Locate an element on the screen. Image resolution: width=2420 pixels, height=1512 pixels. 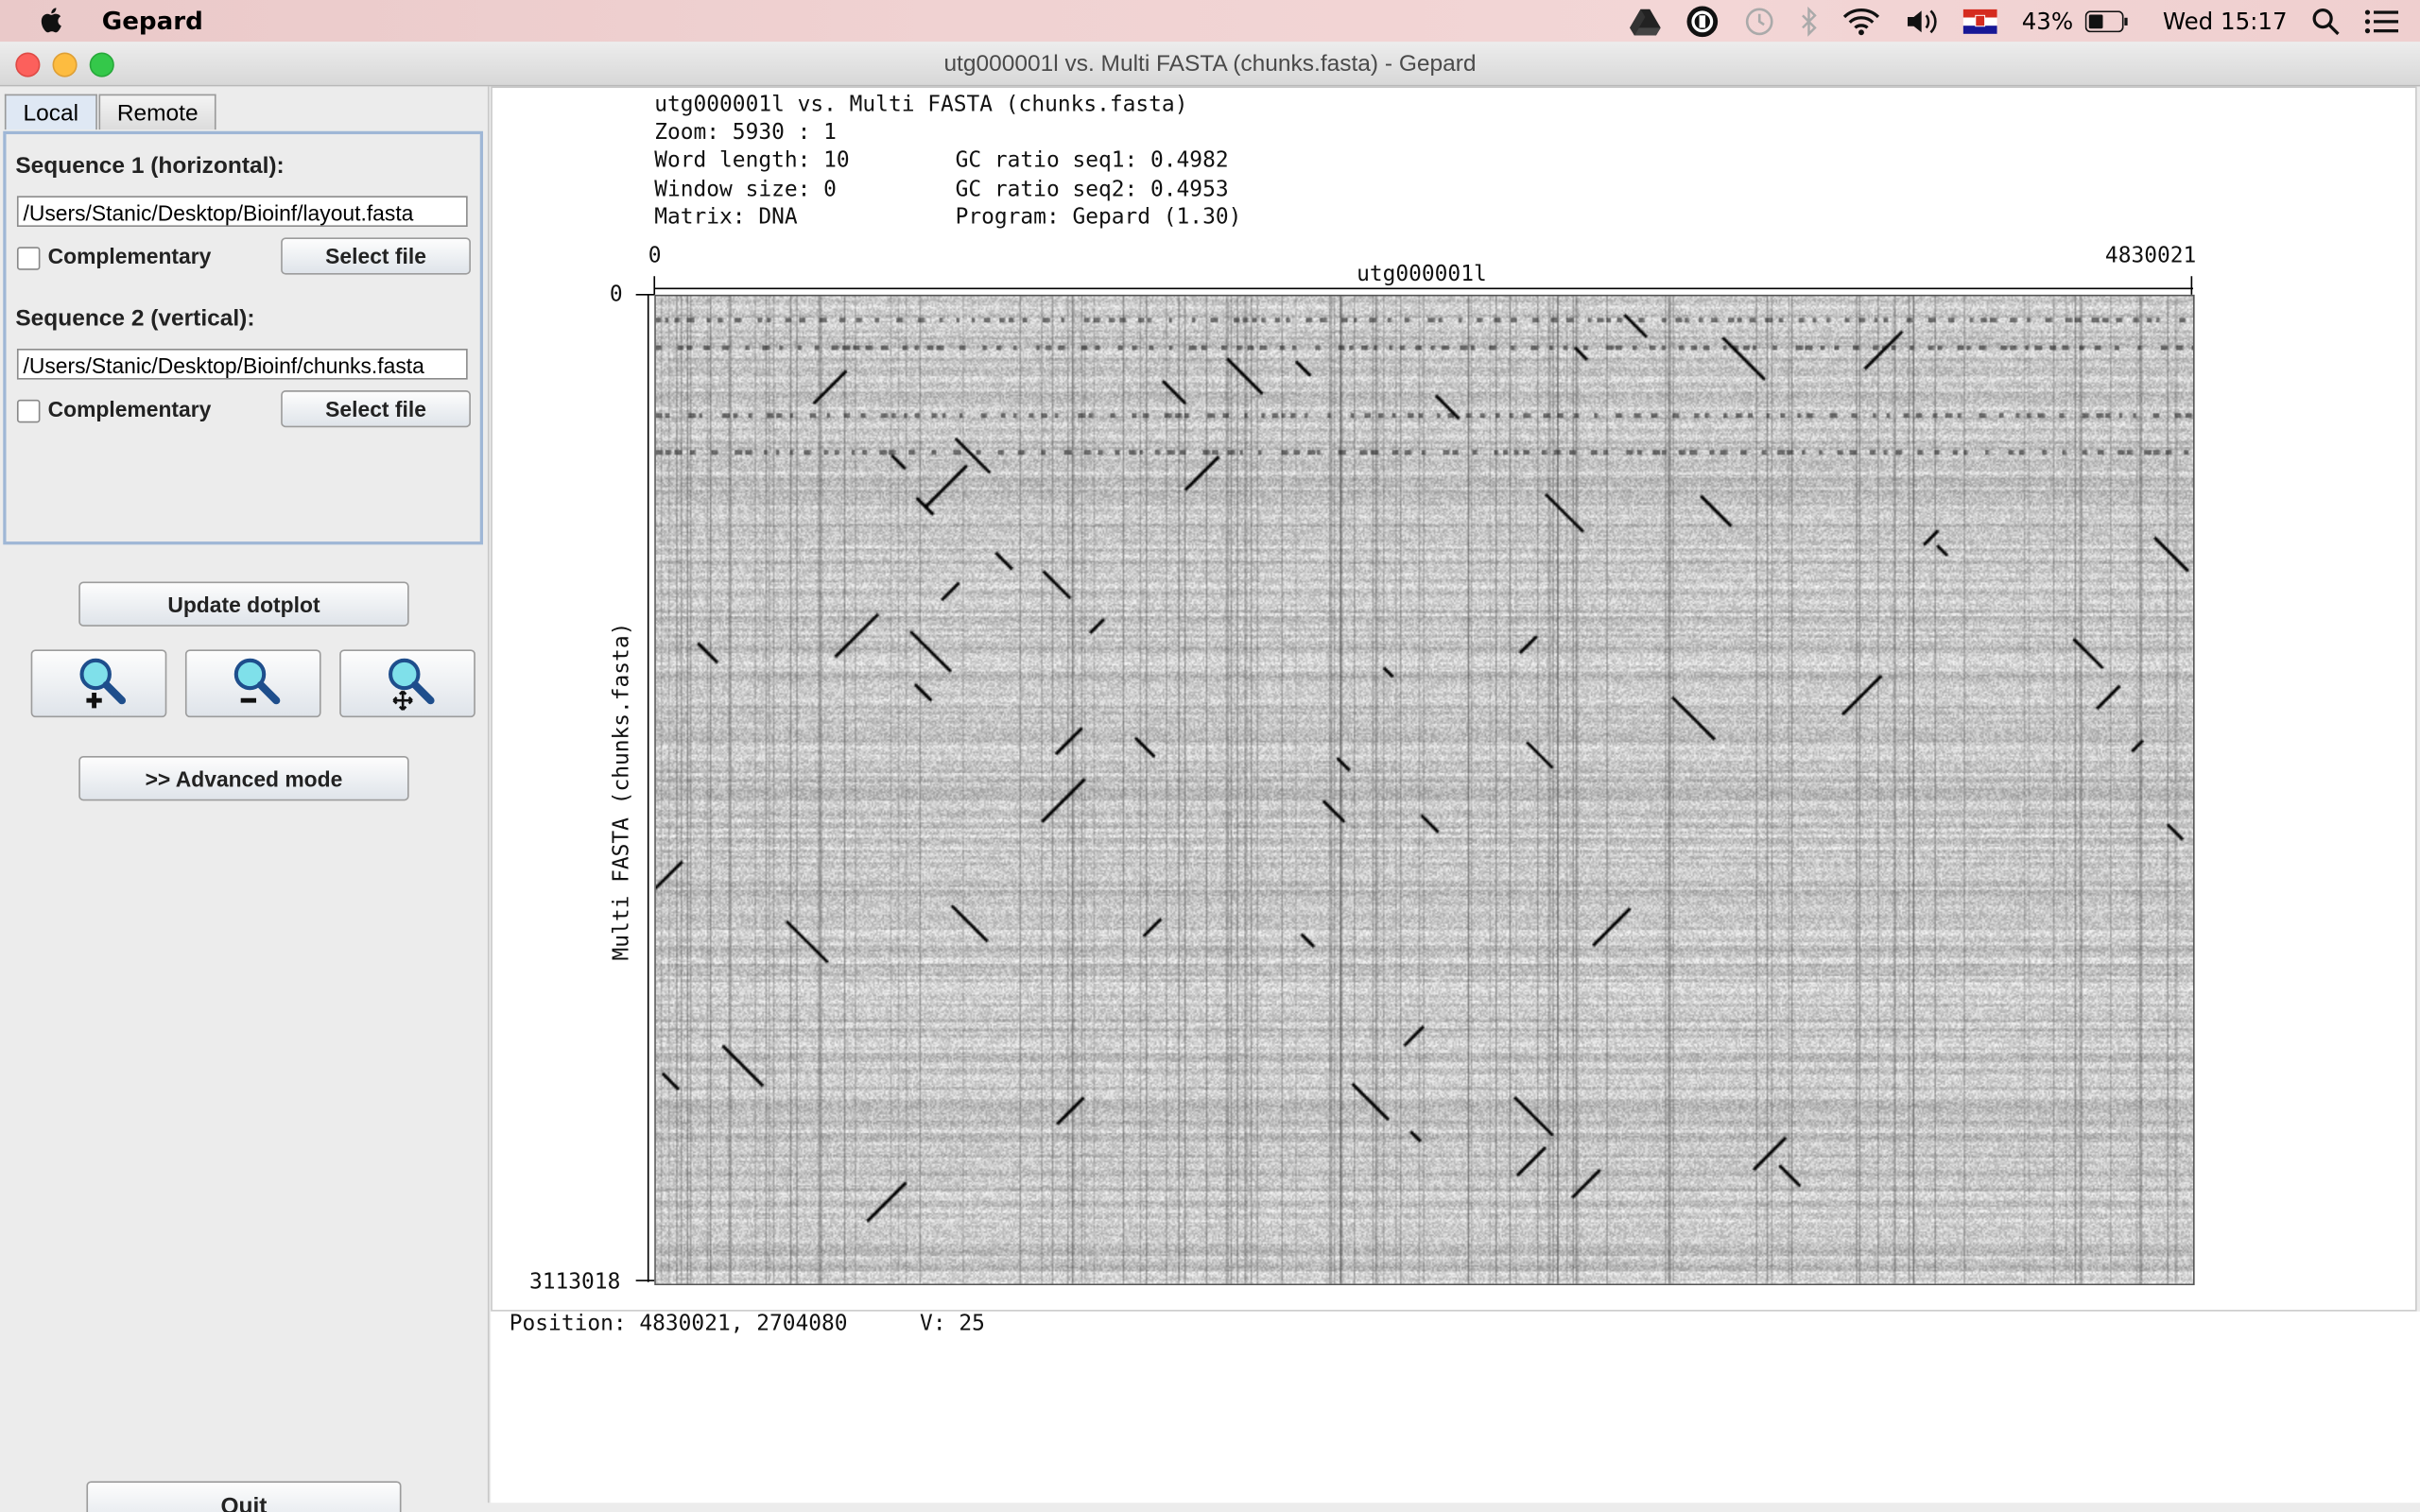
update-dotplot-button: Update dotplot is located at coordinates (243, 604).